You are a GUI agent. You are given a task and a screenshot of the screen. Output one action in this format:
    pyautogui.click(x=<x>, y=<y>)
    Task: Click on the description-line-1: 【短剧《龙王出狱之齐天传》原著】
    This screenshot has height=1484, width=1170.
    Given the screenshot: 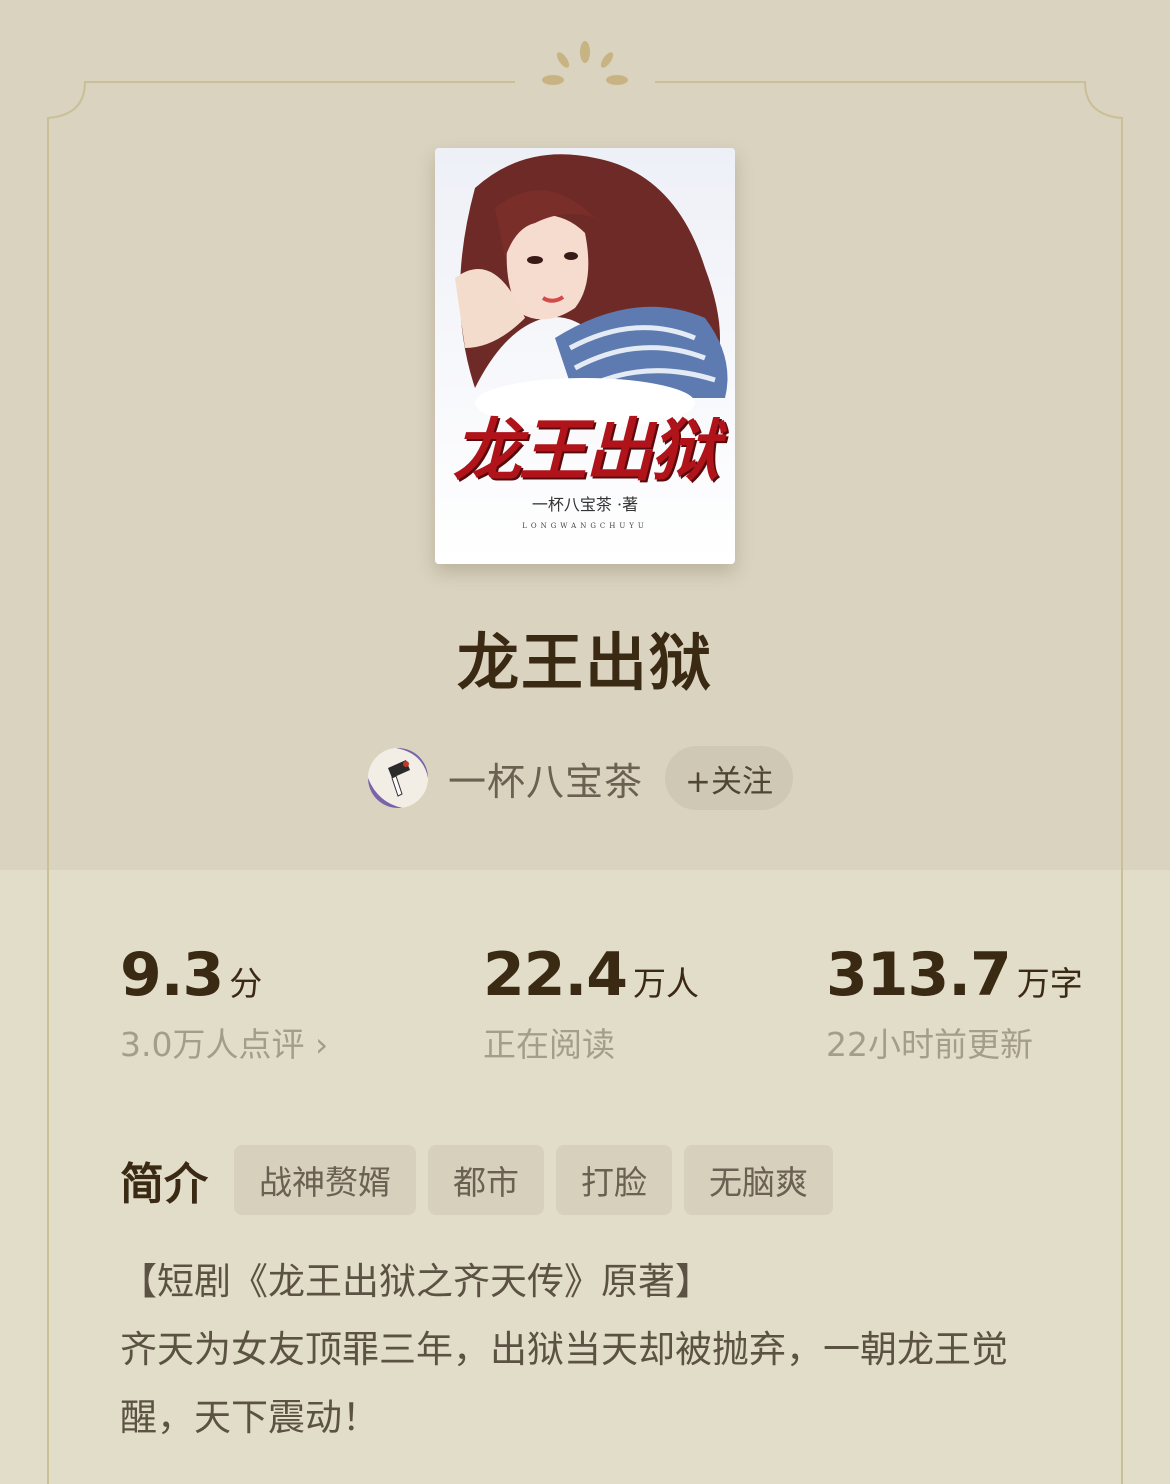 What is the action you would take?
    pyautogui.click(x=416, y=1281)
    